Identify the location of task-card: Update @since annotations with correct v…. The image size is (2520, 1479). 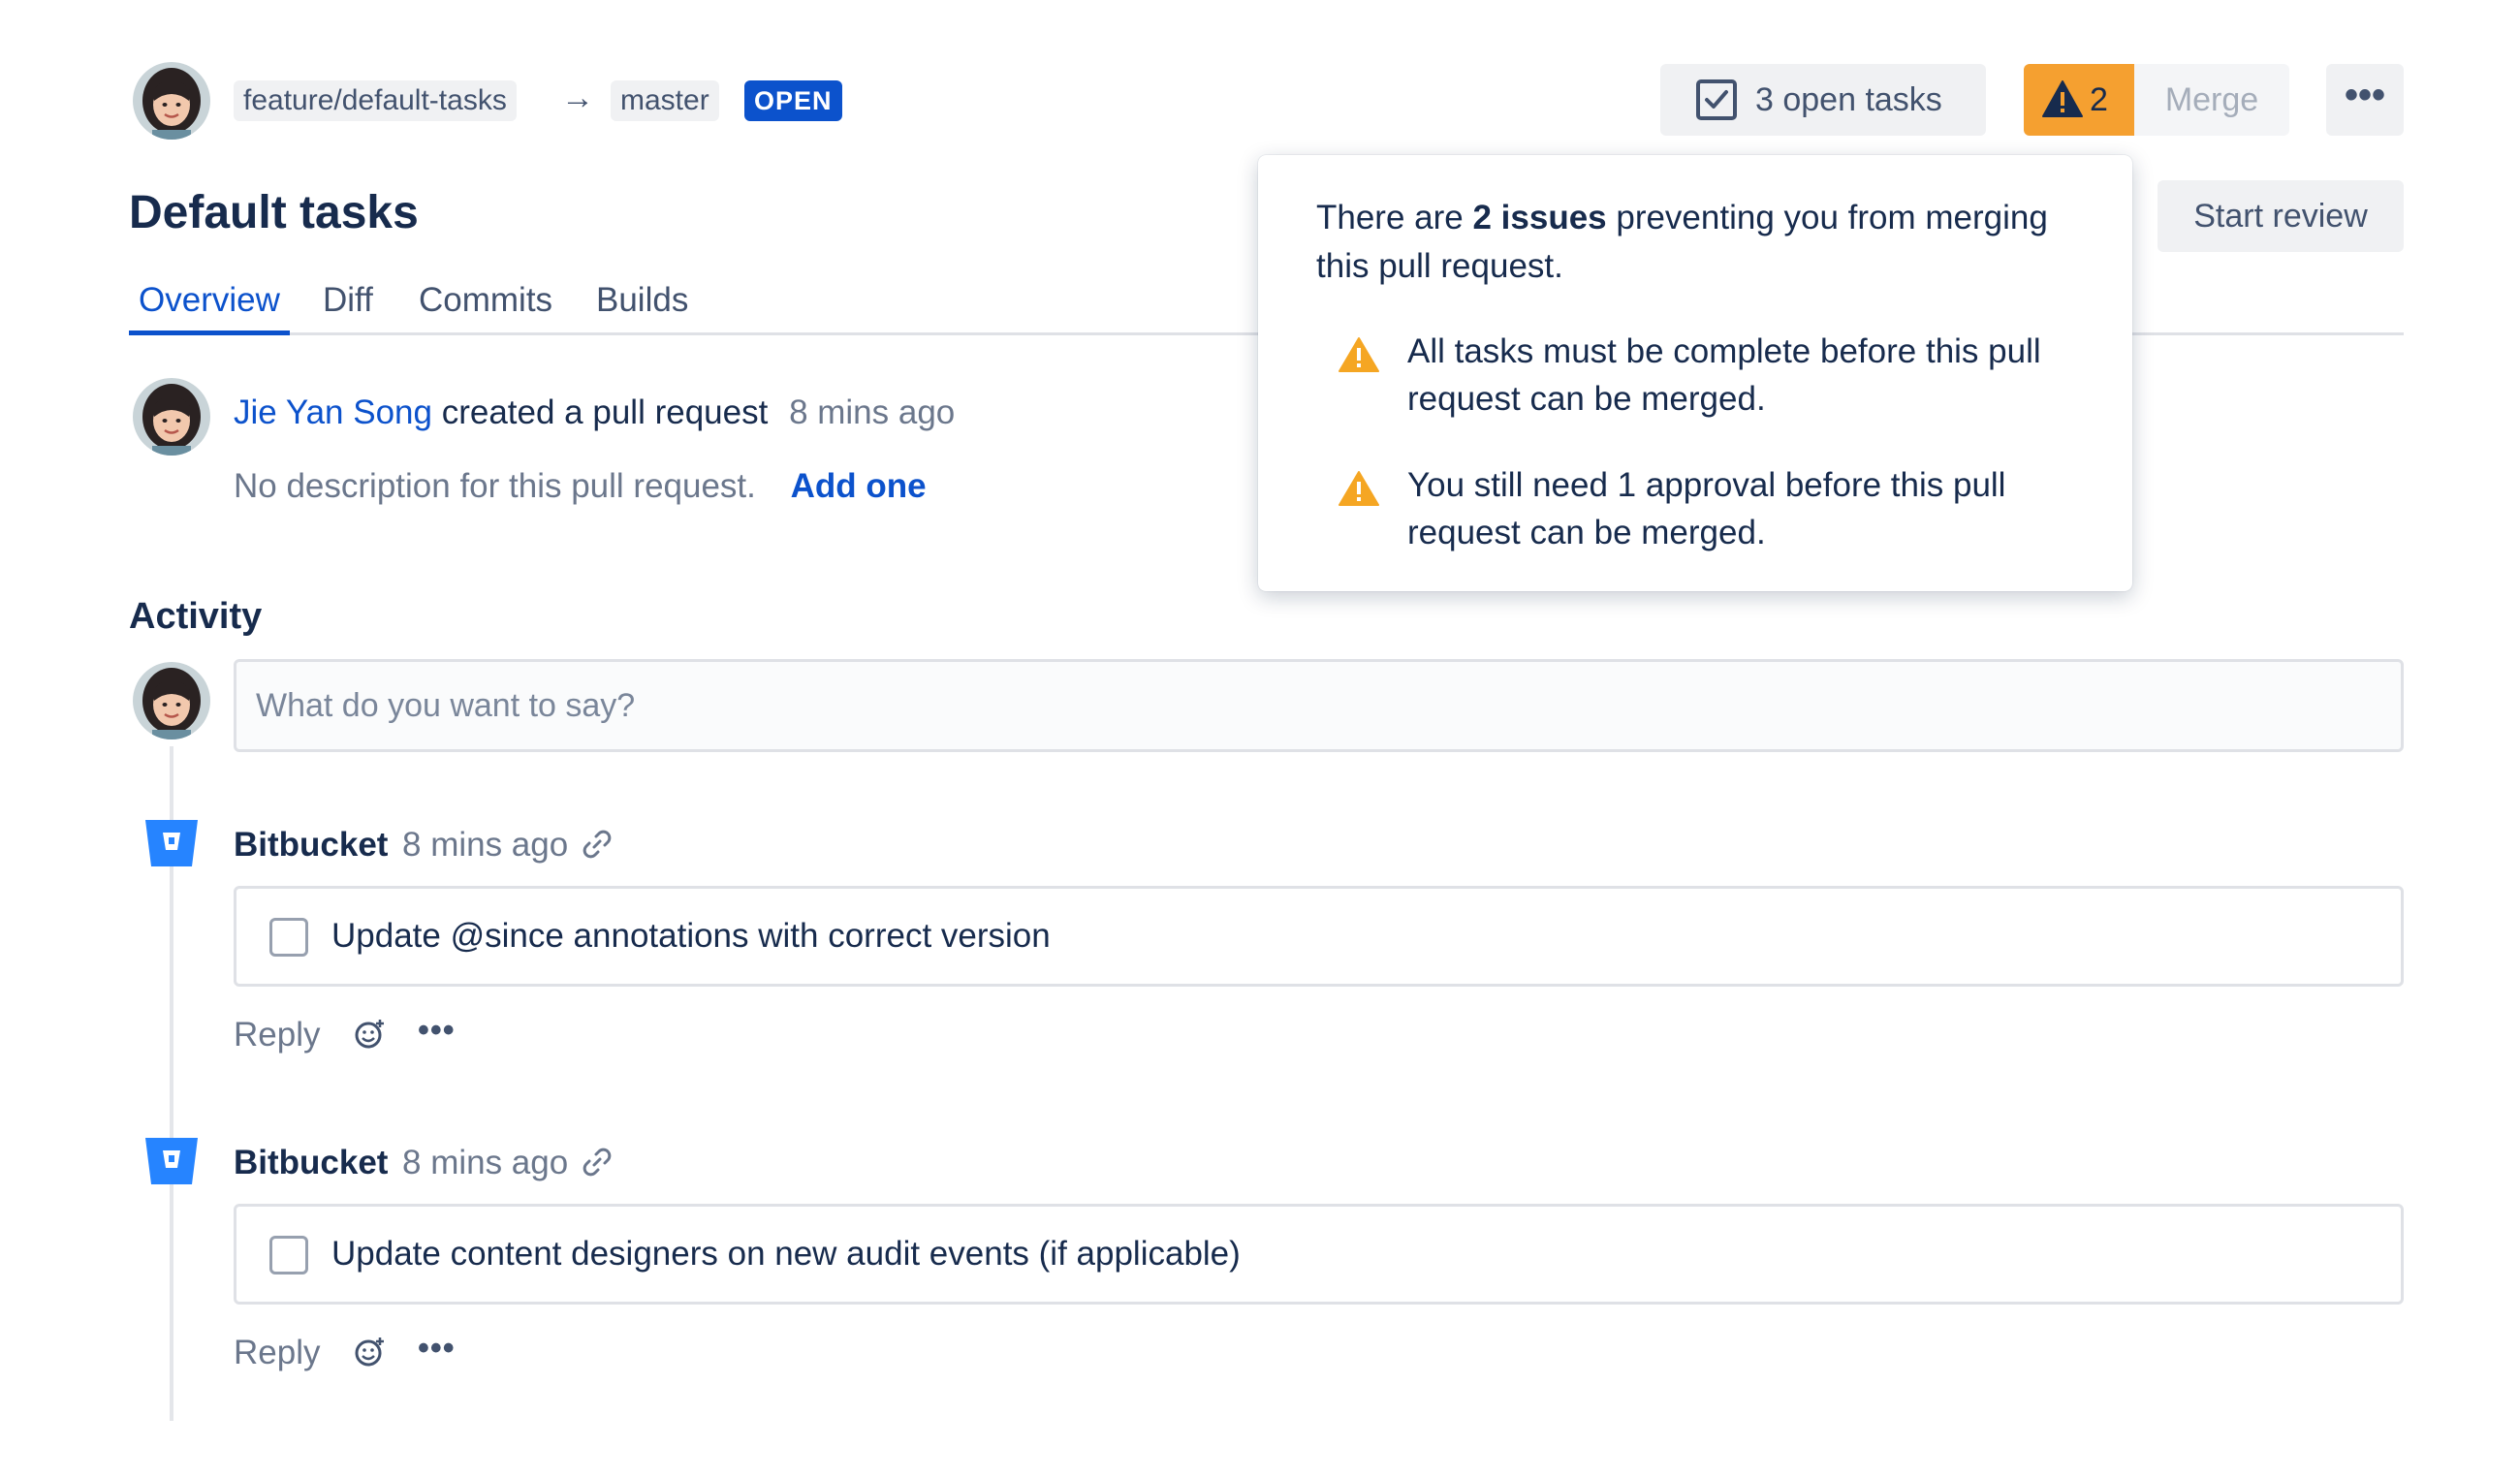
(1319, 936).